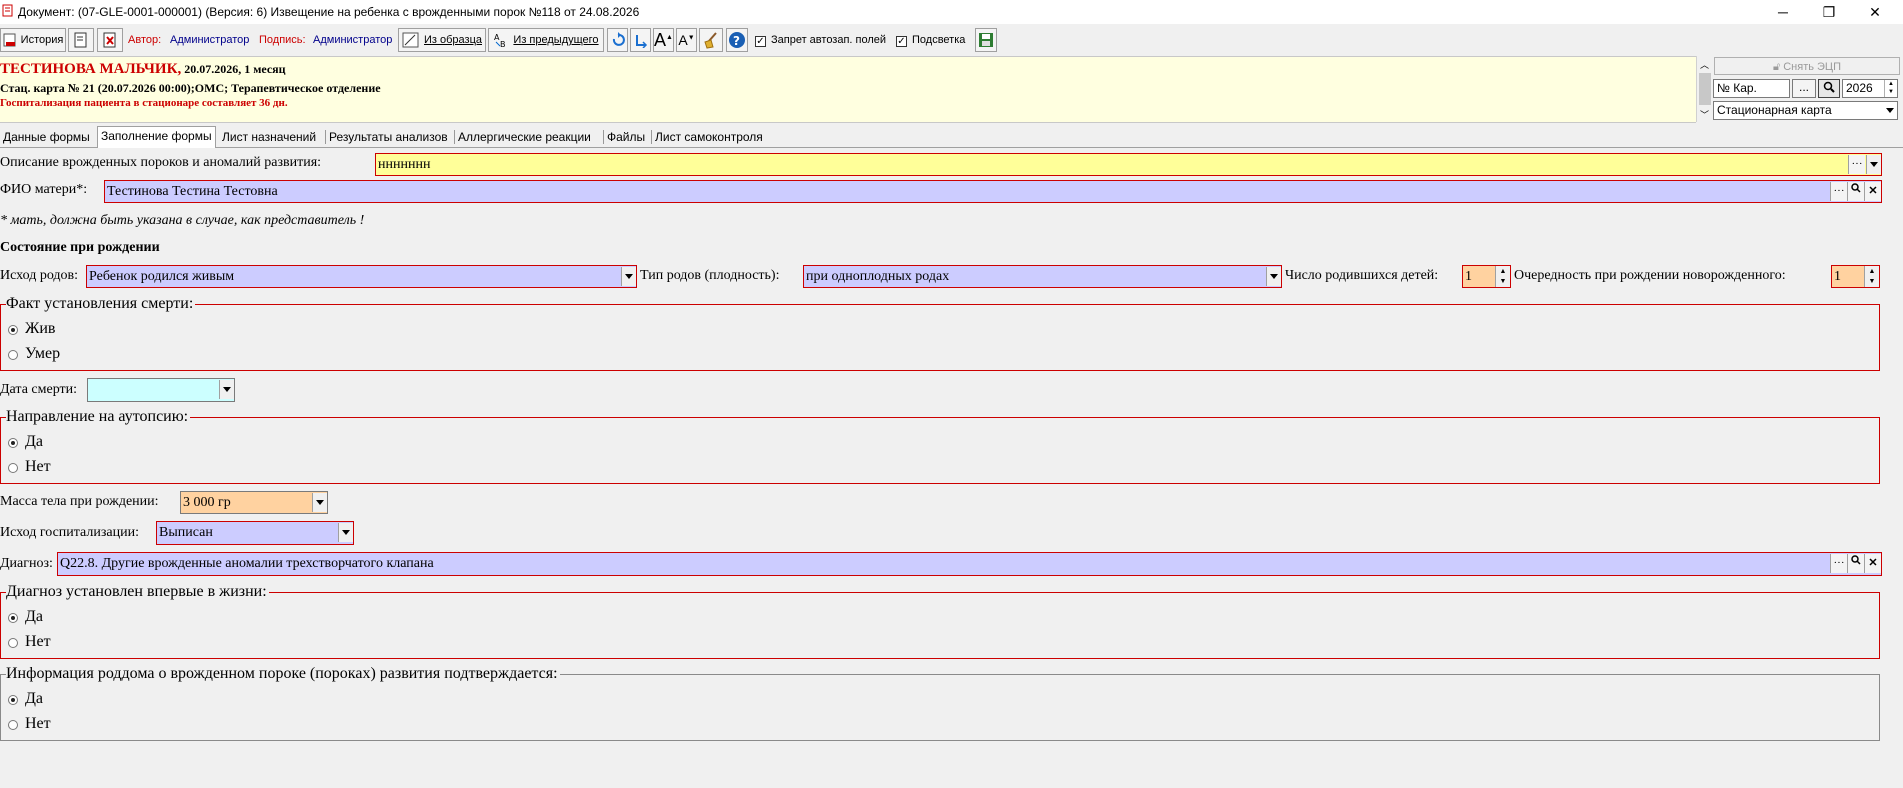 Image resolution: width=1903 pixels, height=788 pixels. What do you see at coordinates (13, 355) in the screenshot?
I see `radio-dead` at bounding box center [13, 355].